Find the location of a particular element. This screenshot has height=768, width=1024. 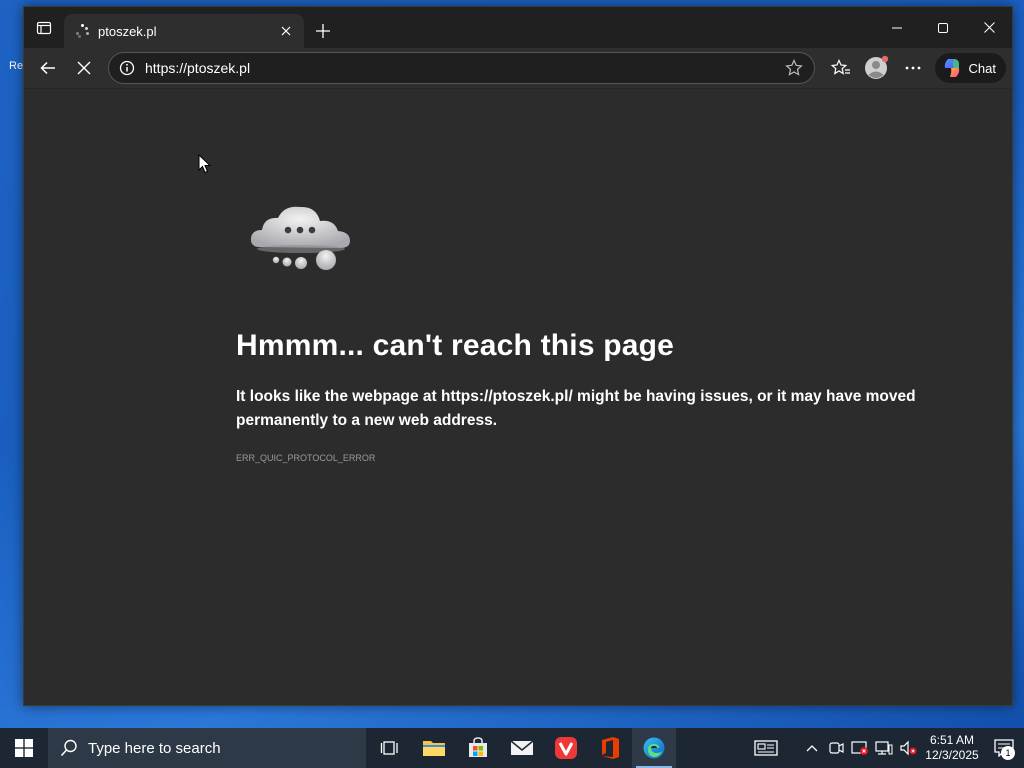

start-button is located at coordinates (24, 748).